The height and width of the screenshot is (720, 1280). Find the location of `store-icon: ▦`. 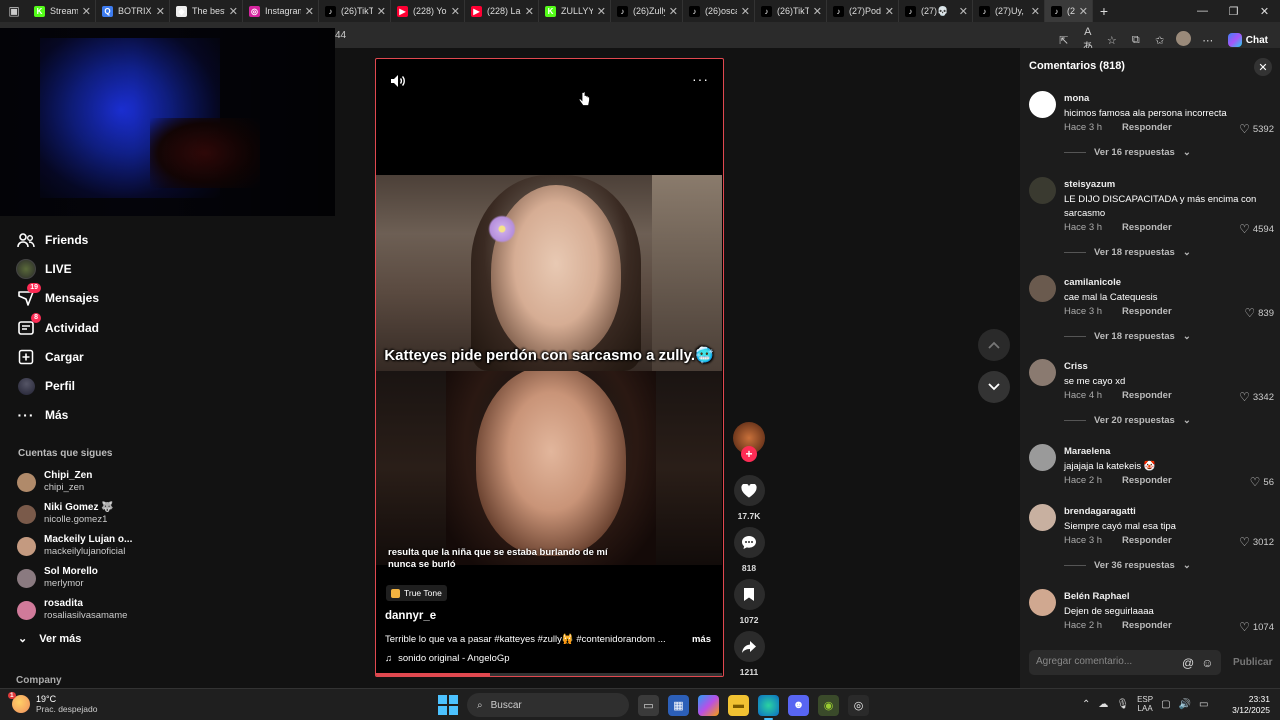

store-icon: ▦ is located at coordinates (678, 705).